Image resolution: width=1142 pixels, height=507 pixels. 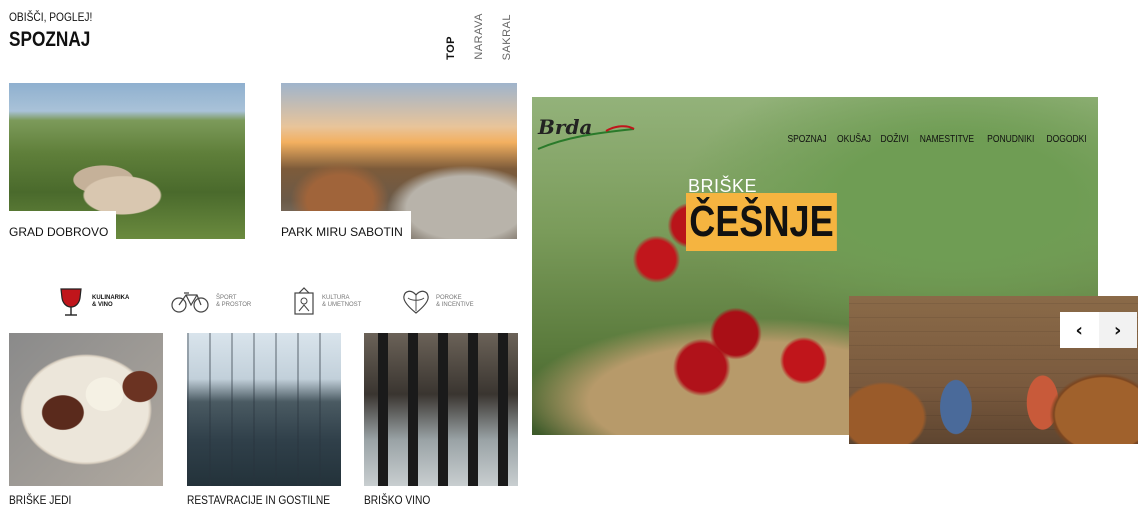 I want to click on category-kulinarika: KULINARIKA & VINO, so click(x=92, y=302).